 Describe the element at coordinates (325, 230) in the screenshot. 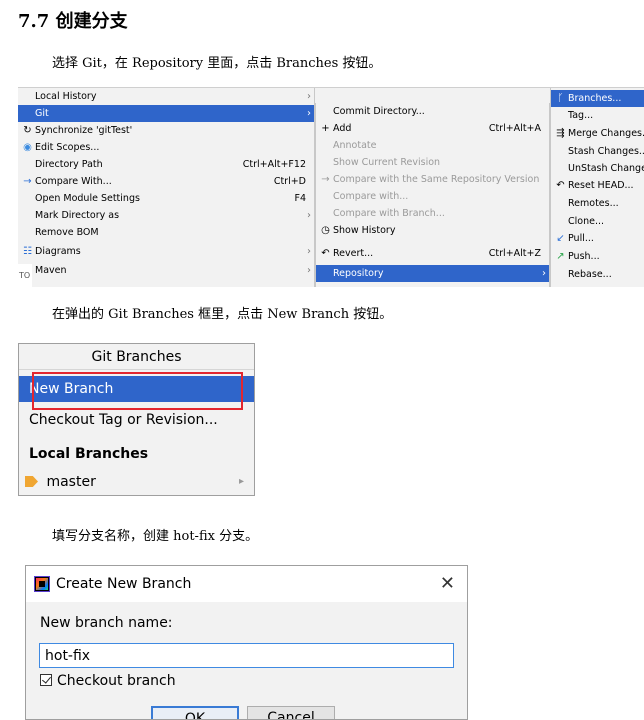

I see `history-icon: ◷` at that location.